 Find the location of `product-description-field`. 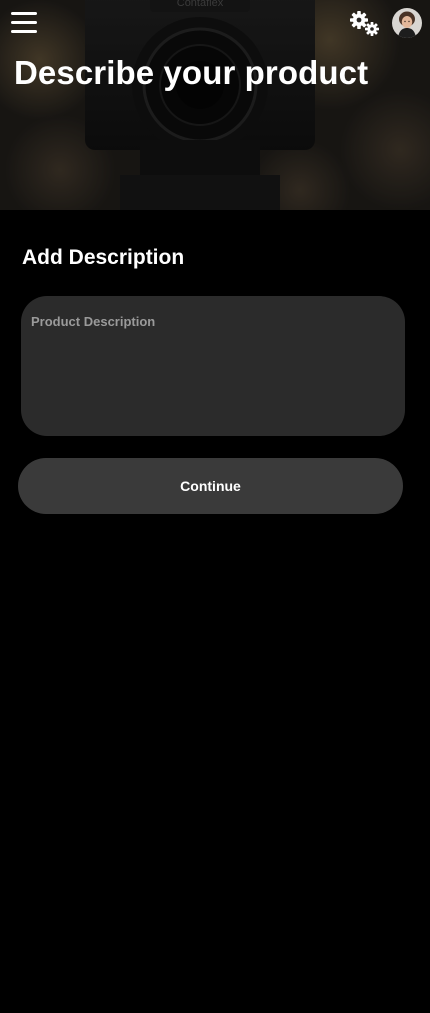

product-description-field is located at coordinates (213, 366).